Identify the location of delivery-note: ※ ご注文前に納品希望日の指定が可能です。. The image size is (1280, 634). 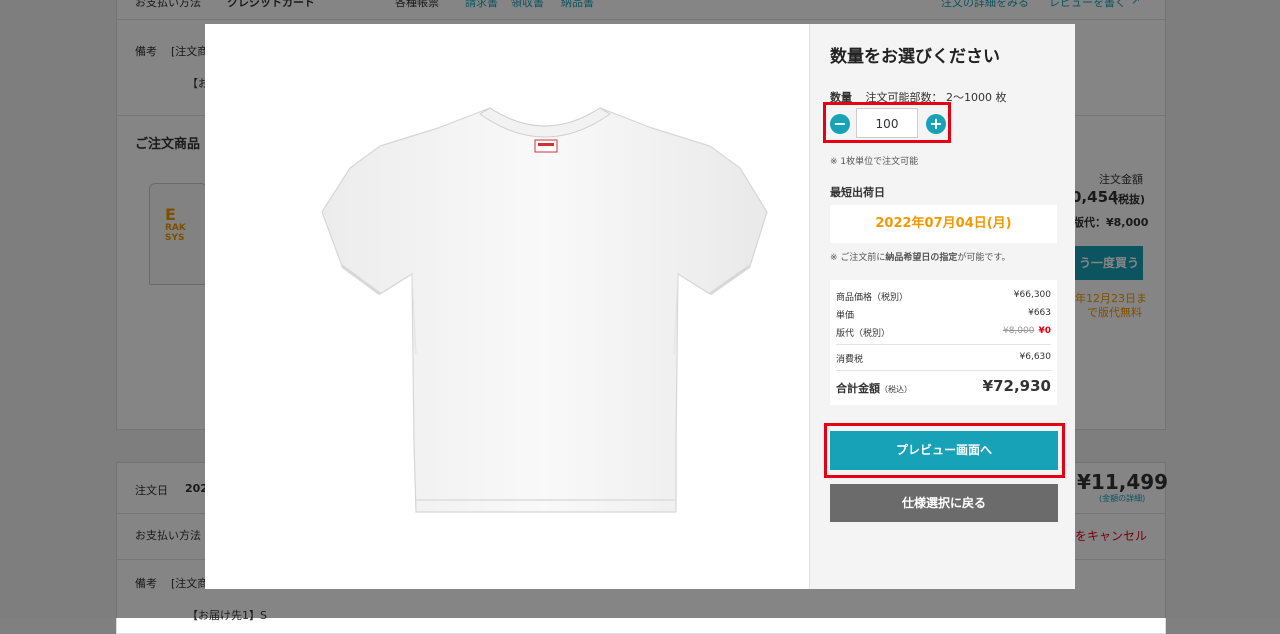
(920, 256).